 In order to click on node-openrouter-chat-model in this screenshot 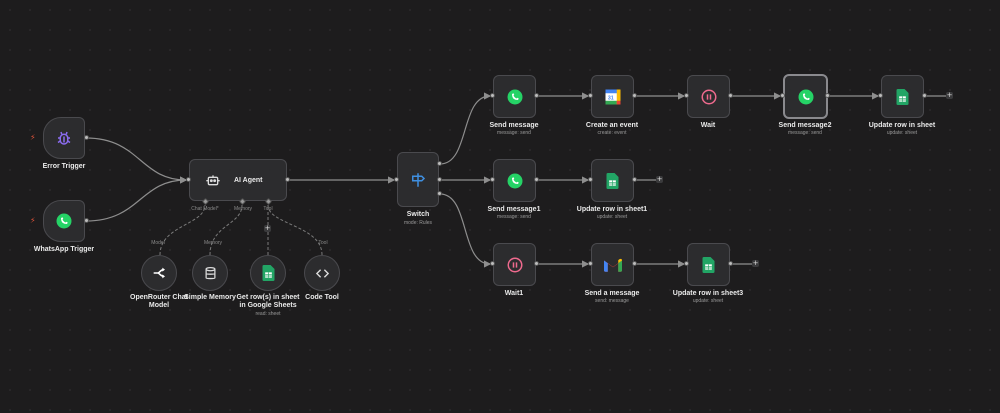, I will do `click(159, 273)`.